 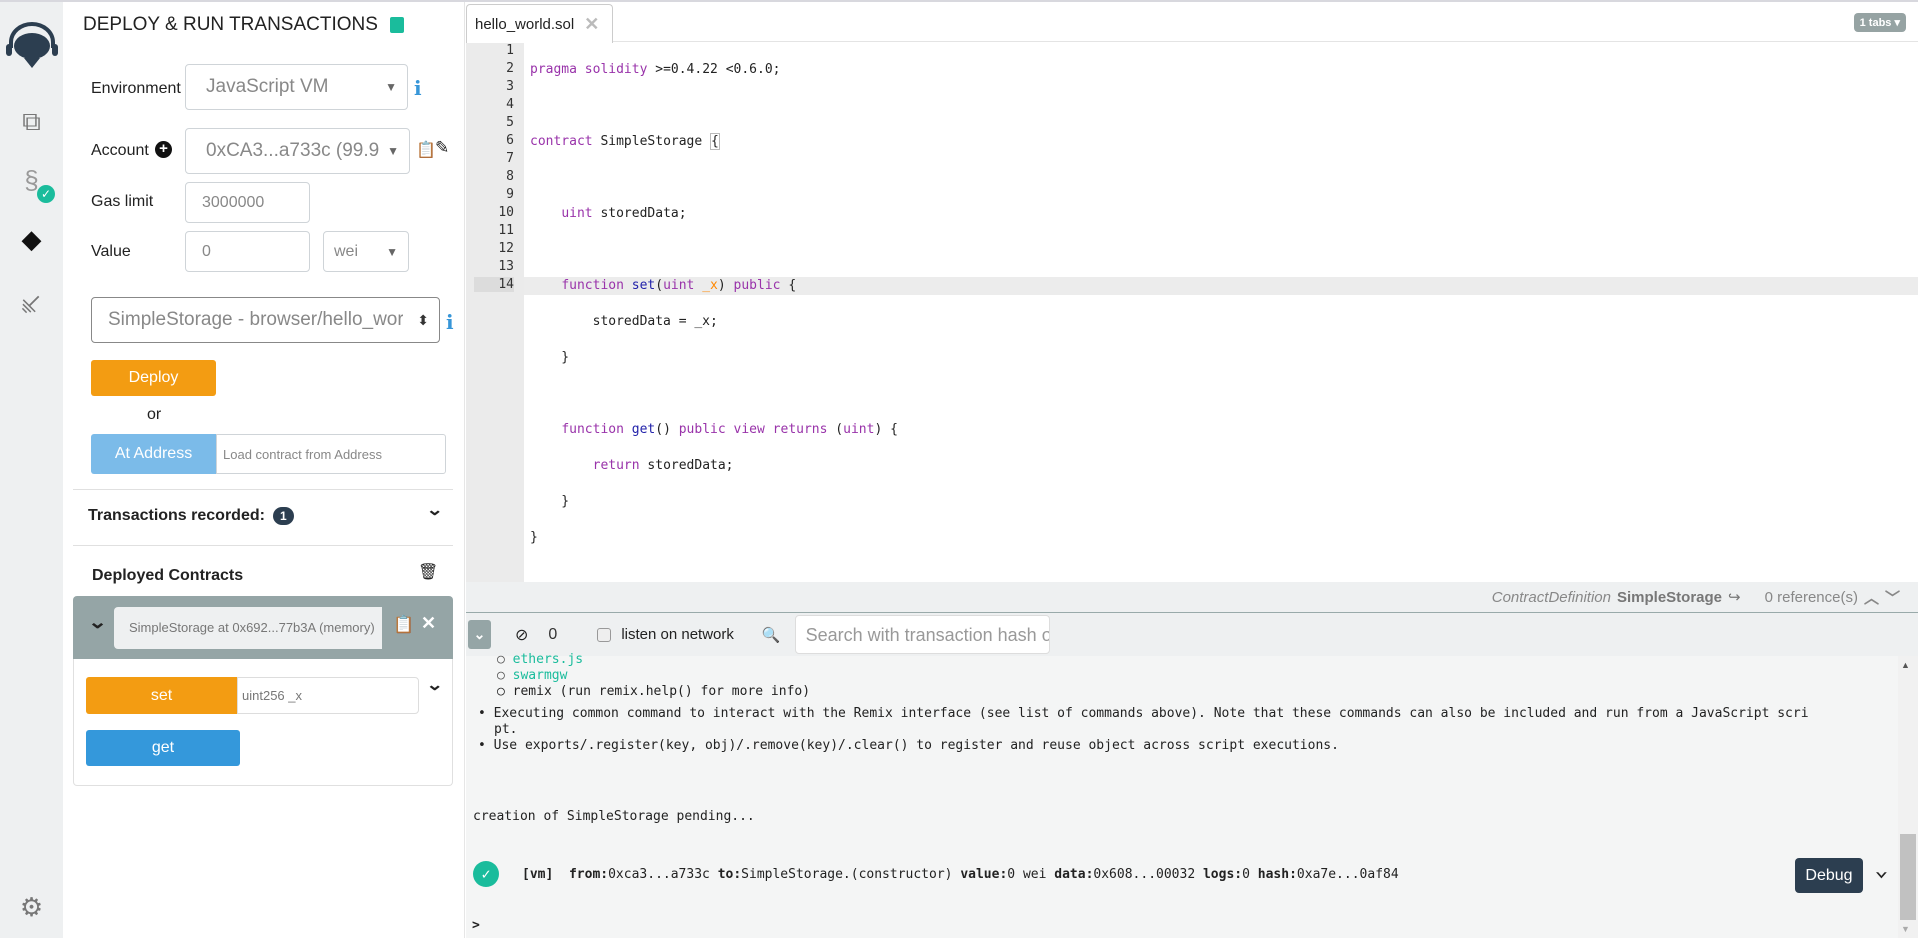 What do you see at coordinates (168, 575) in the screenshot?
I see `deployed-contracts-label: Deployed Contracts` at bounding box center [168, 575].